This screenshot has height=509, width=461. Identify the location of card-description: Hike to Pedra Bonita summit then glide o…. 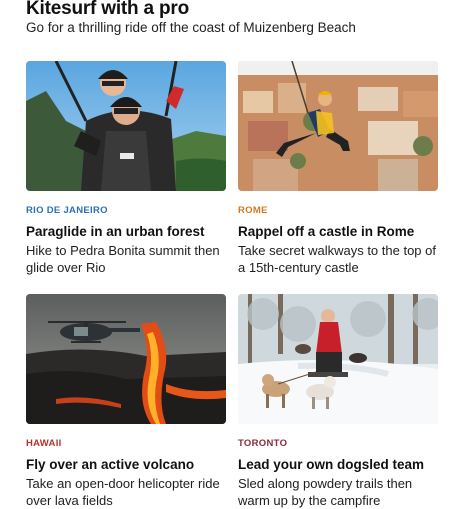
(123, 259).